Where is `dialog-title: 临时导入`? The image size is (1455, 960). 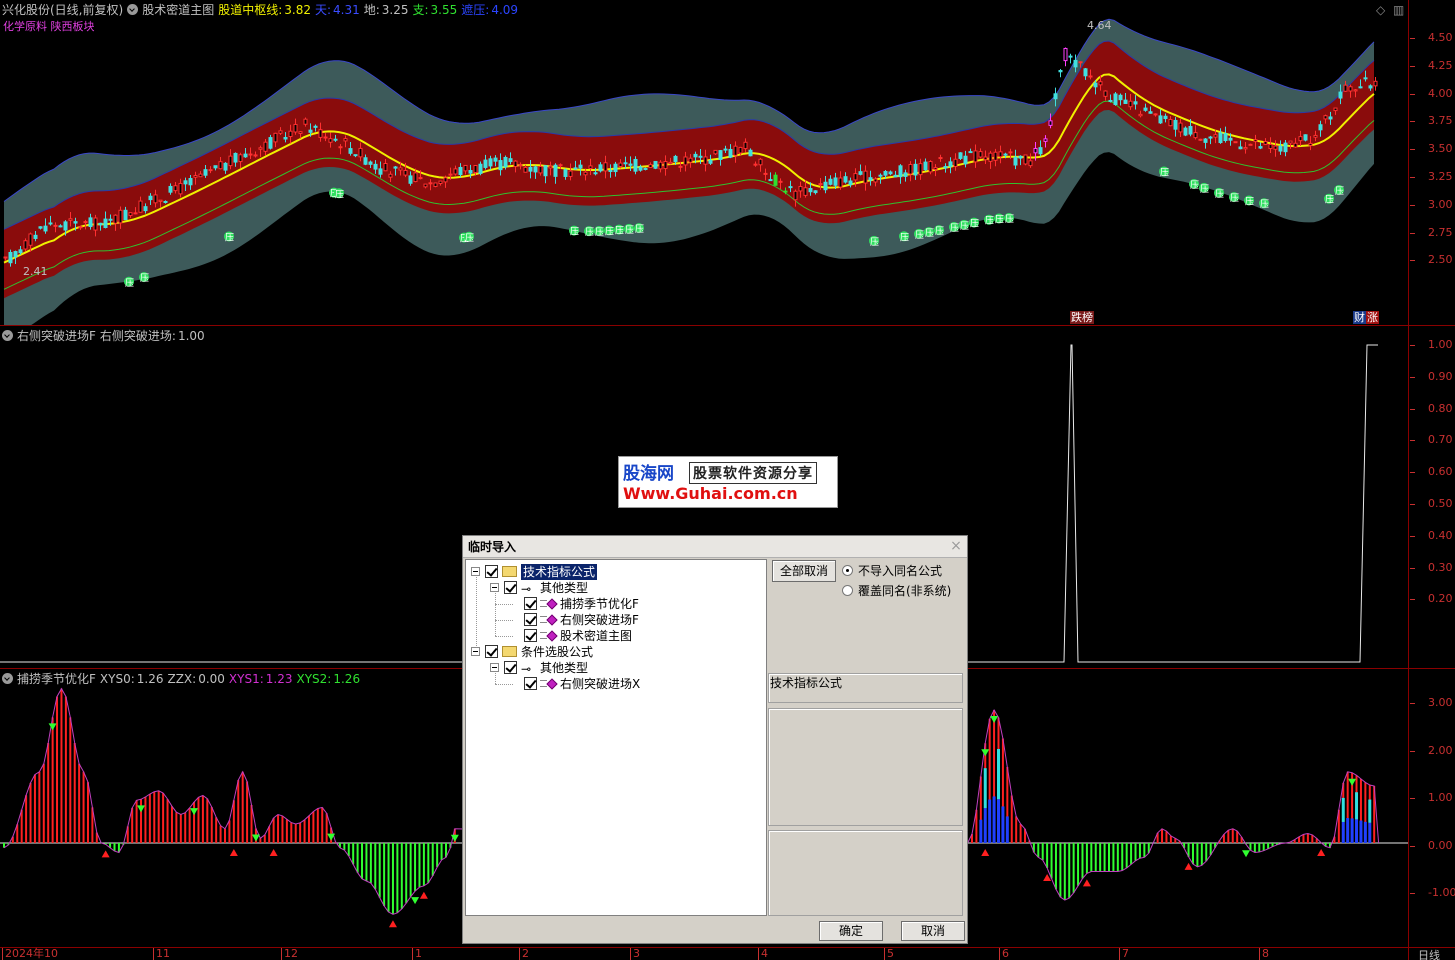 dialog-title: 临时导入 is located at coordinates (715, 547).